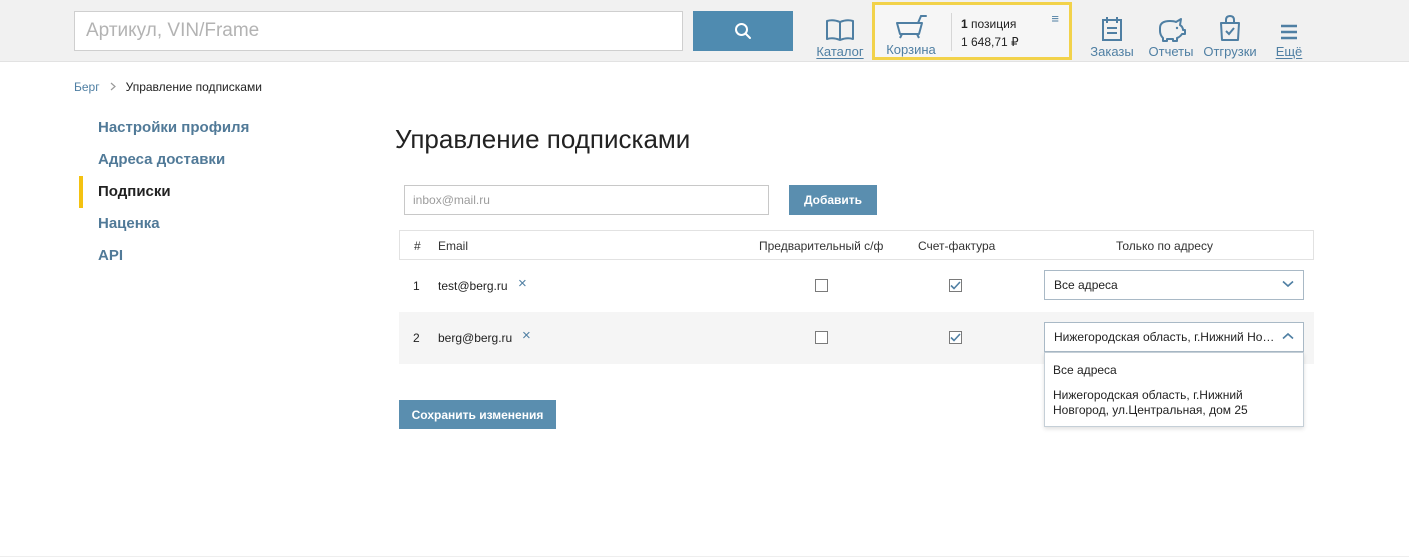 The image size is (1409, 559). Describe the element at coordinates (911, 27) in the screenshot. I see `cart-icon` at that location.